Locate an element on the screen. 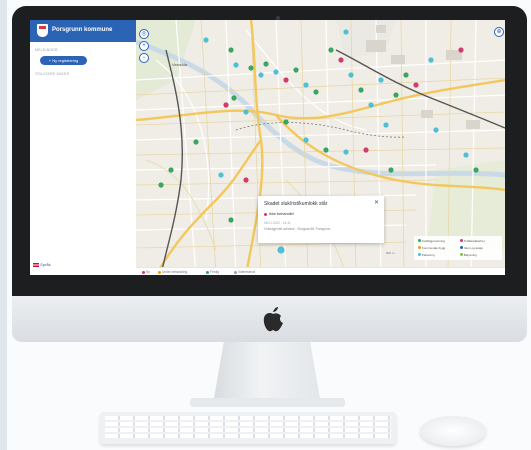  status-filter-in-progress: Under behandling is located at coordinates (172, 272).